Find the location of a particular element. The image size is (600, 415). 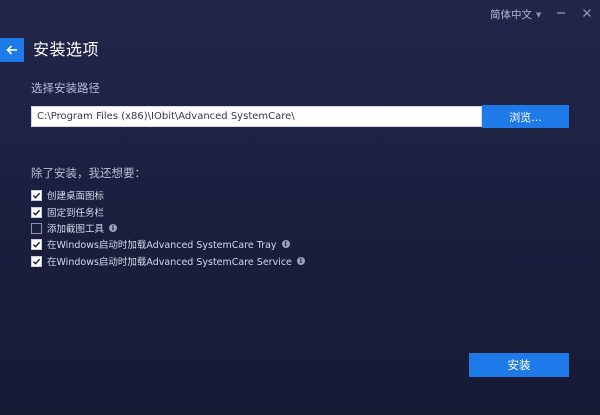

options-heading: 除了安装，我还想要： is located at coordinates (88, 173).